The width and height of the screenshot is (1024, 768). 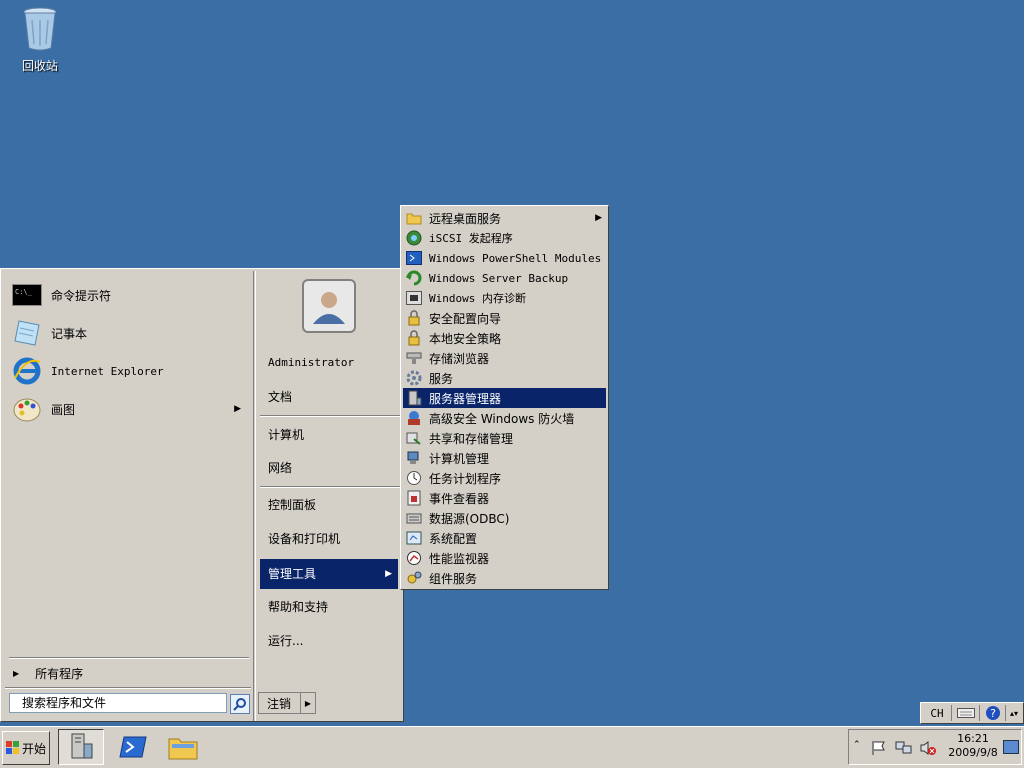 I want to click on language-bar: CH ? ▴▾, so click(x=972, y=713).